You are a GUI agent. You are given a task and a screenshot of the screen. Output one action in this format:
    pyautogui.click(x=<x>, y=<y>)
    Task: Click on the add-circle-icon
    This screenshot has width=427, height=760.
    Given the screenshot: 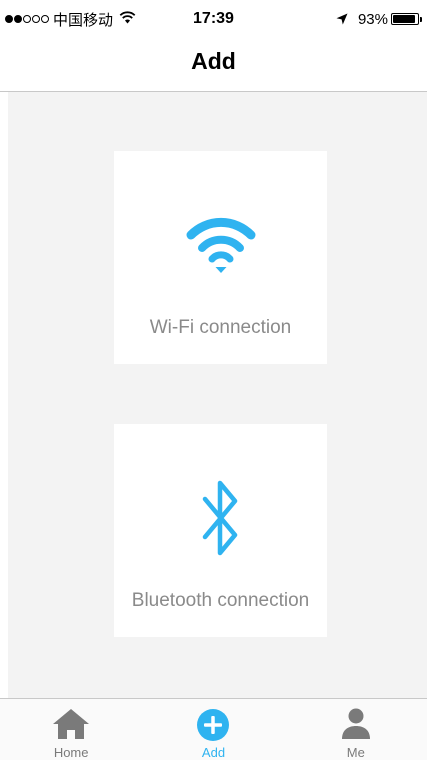 What is the action you would take?
    pyautogui.click(x=213, y=725)
    